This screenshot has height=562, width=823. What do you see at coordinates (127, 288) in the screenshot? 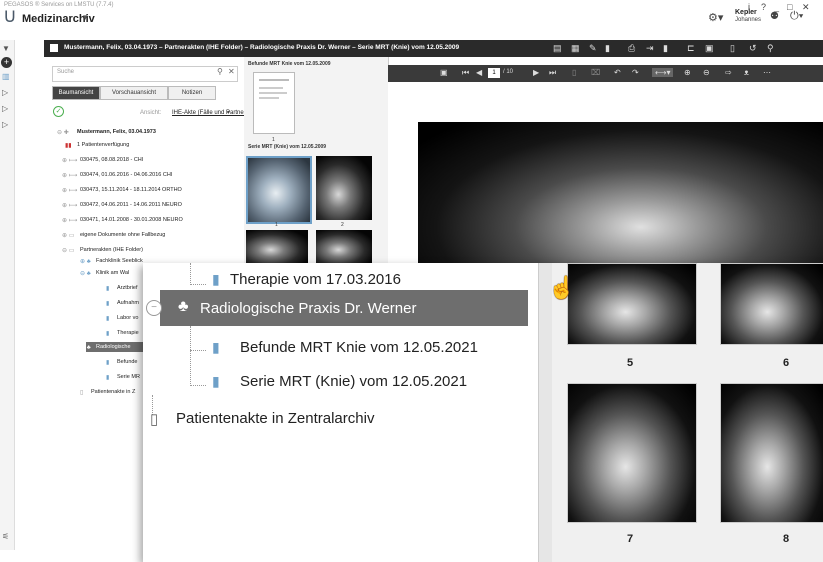
I see `tree-item-document: Arztbrief` at bounding box center [127, 288].